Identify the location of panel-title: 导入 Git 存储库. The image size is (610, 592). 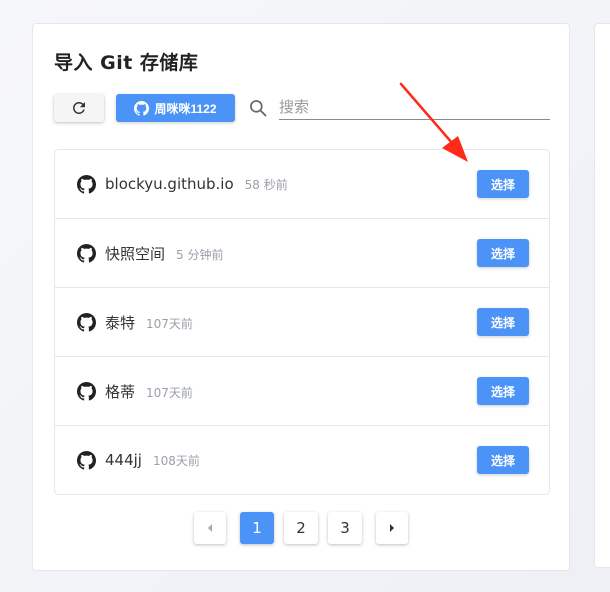
(126, 63).